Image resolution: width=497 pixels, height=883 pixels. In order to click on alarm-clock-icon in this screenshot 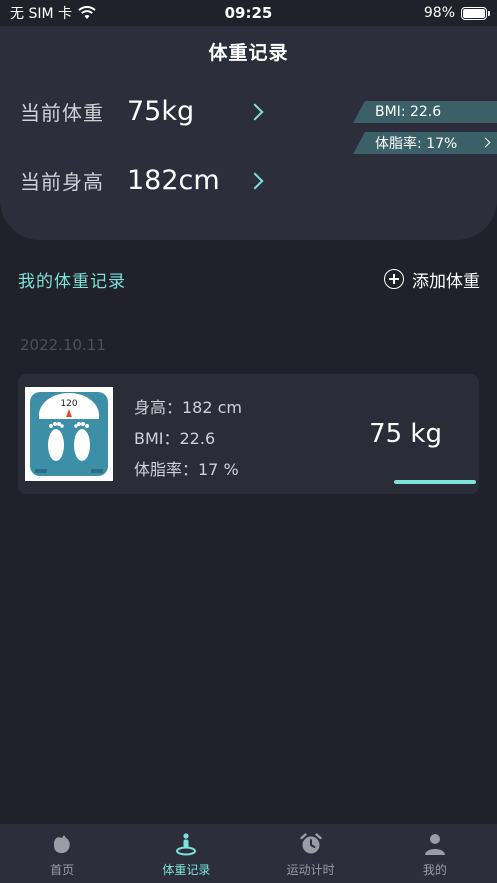, I will do `click(310, 843)`.